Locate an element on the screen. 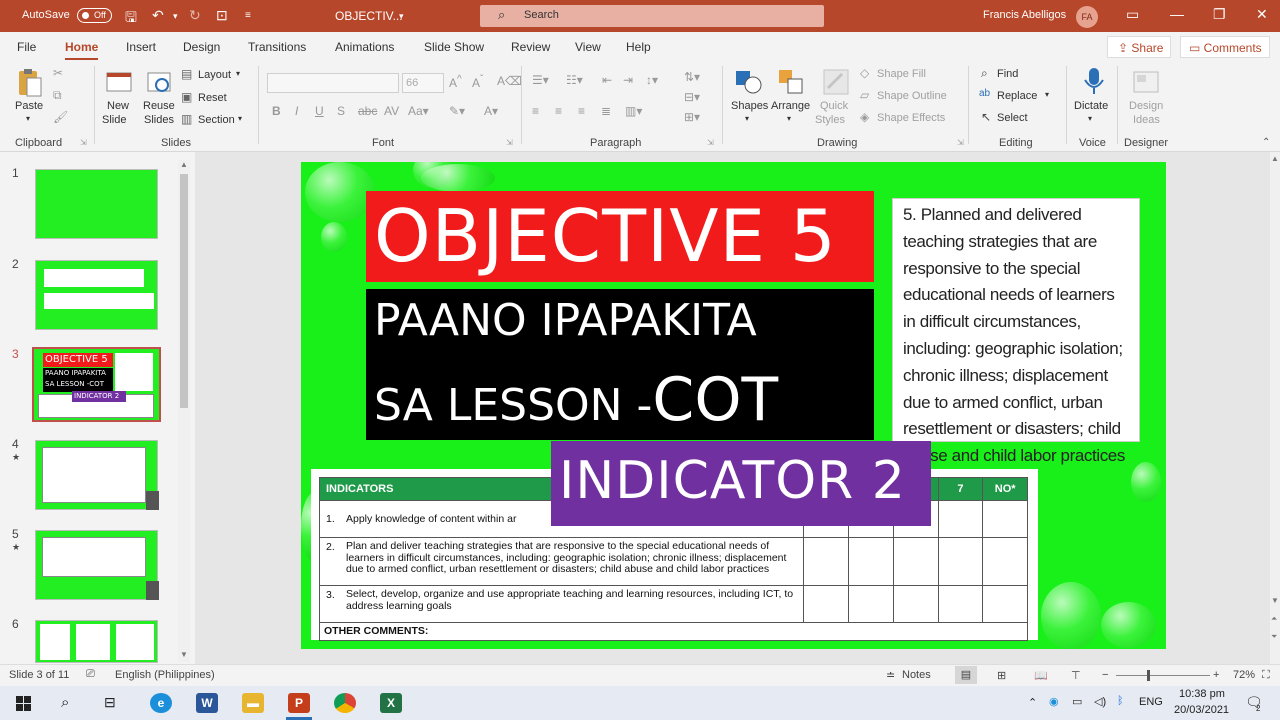 Image resolution: width=1280 pixels, height=720 pixels. numbering-icon: ☷▾ is located at coordinates (574, 80).